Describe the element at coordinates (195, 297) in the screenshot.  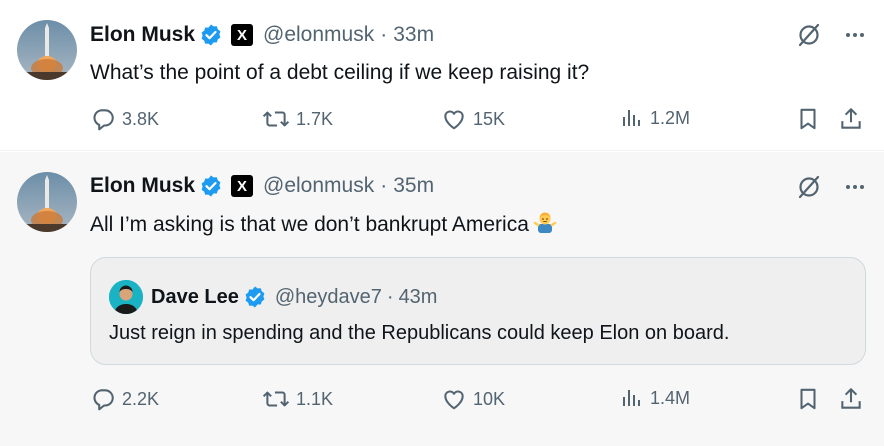
I see `quoted-author-name: Dave Lee` at that location.